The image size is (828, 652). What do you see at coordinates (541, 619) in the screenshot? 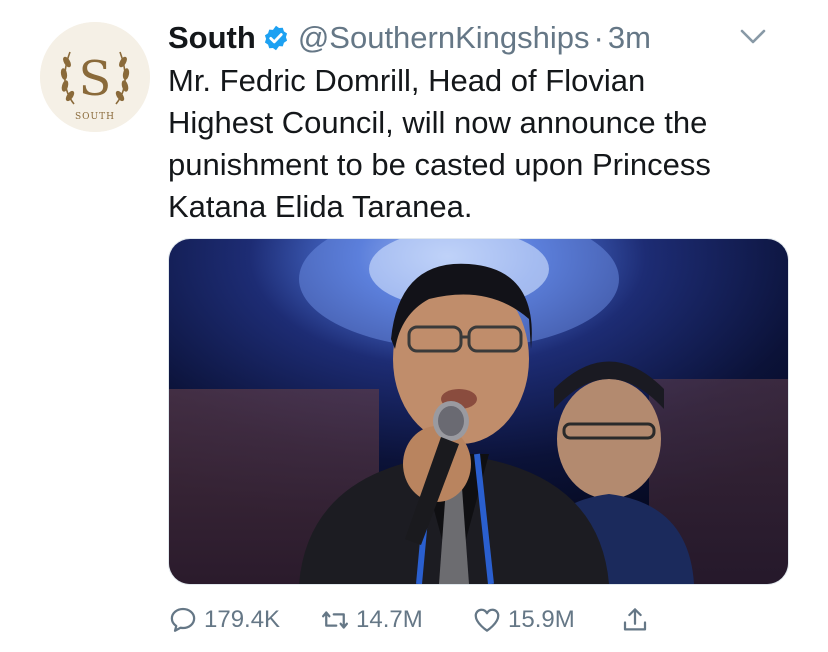
I see `like-count: 15.9M` at bounding box center [541, 619].